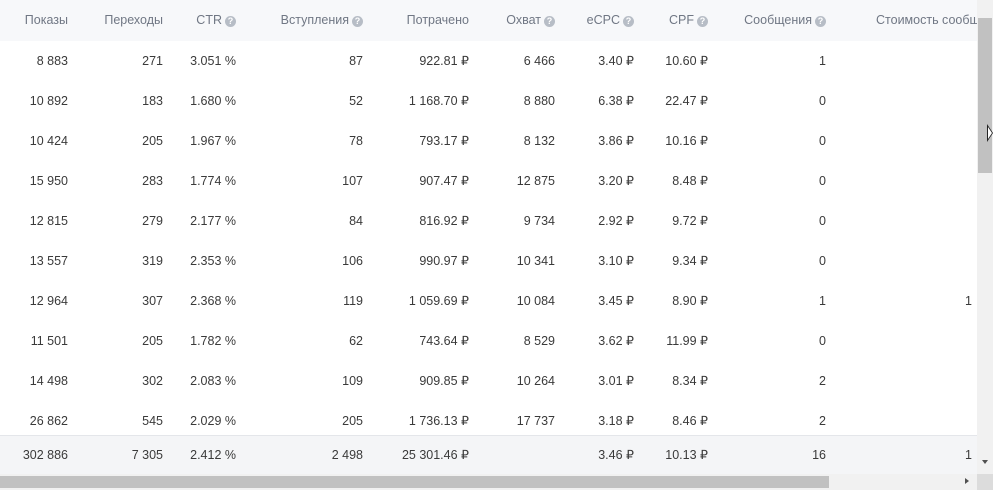  I want to click on cell-cpf: 8.48 ₽, so click(690, 181).